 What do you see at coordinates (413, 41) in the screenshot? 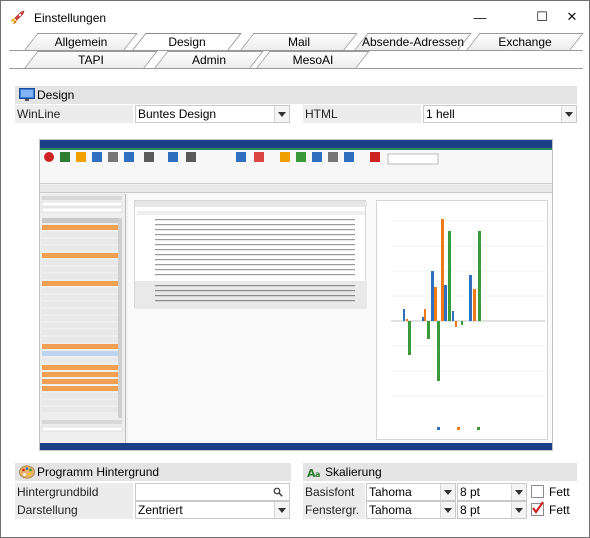
I see `tab-absende-adressen: Absende-Adressen` at bounding box center [413, 41].